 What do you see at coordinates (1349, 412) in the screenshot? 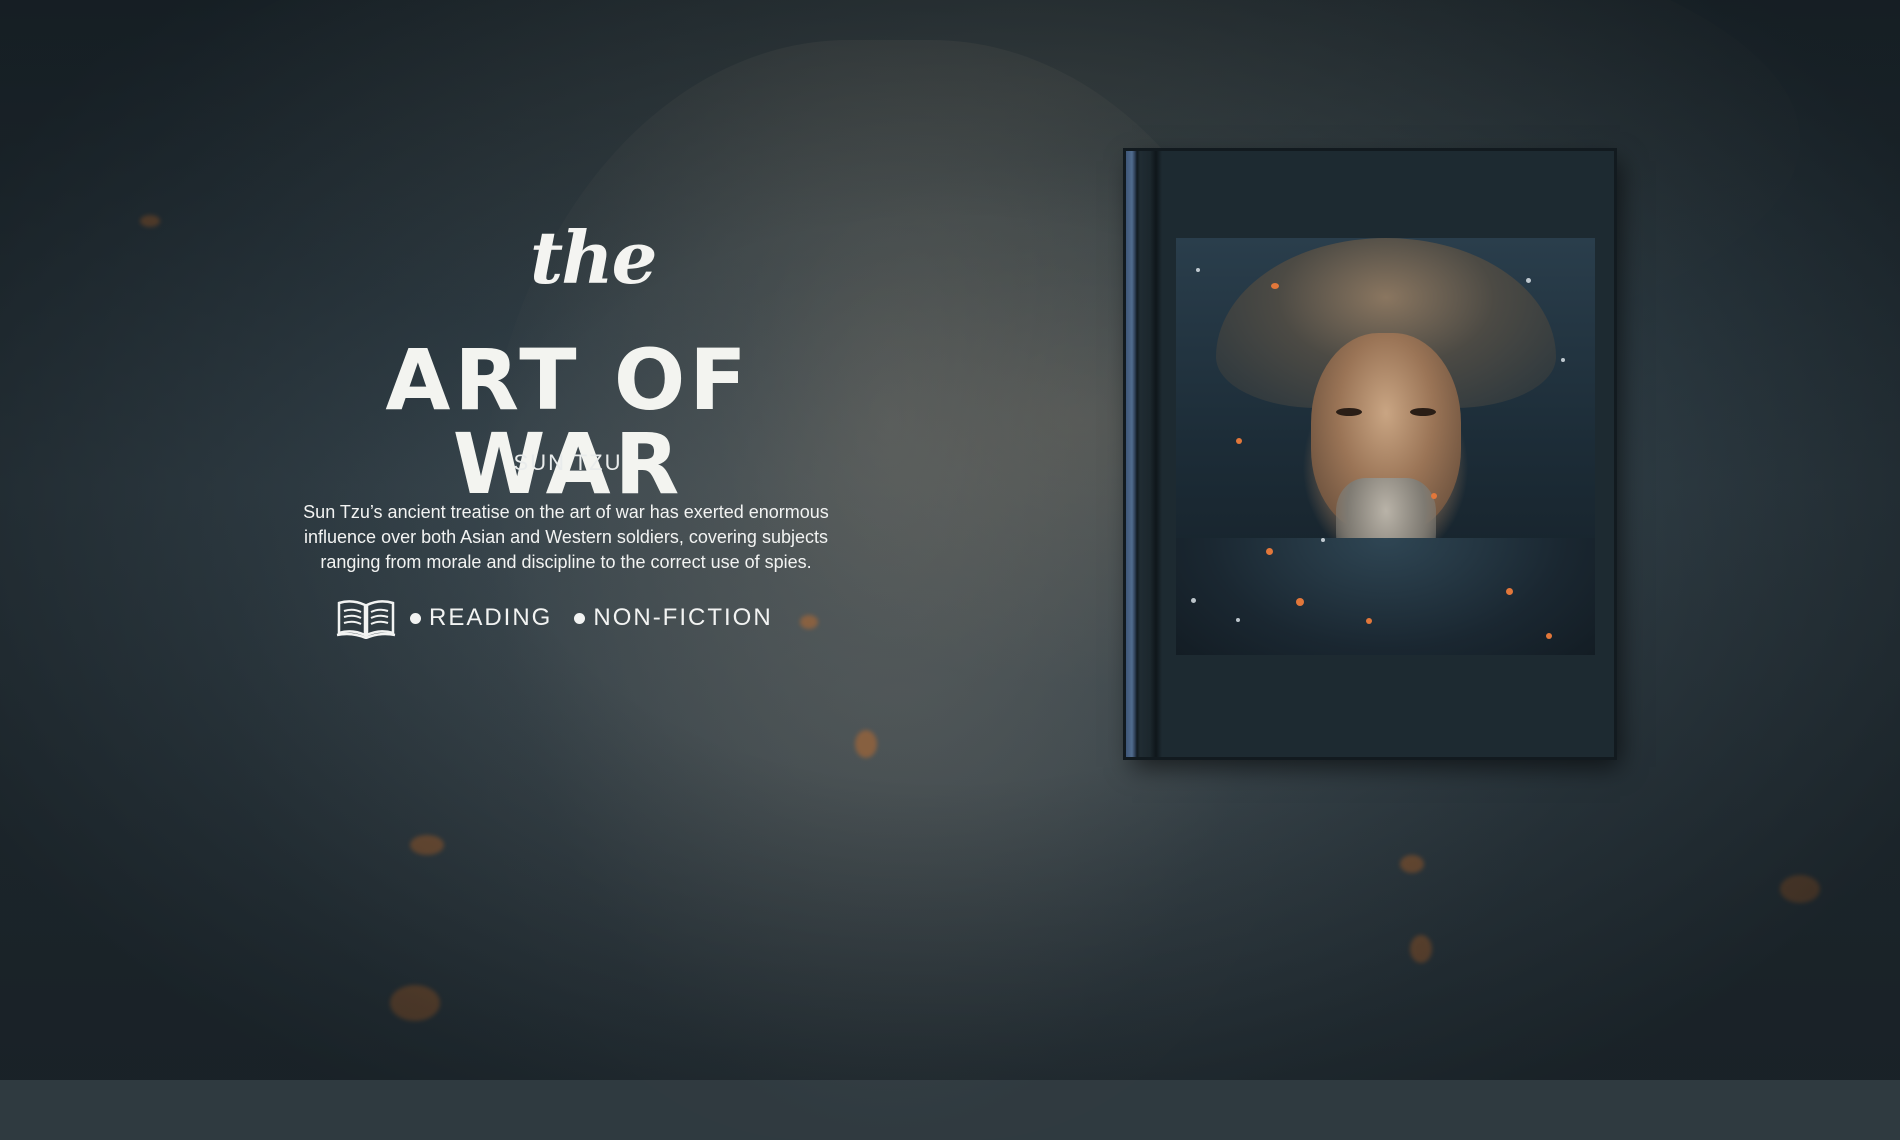
I see `cover-eye-left` at bounding box center [1349, 412].